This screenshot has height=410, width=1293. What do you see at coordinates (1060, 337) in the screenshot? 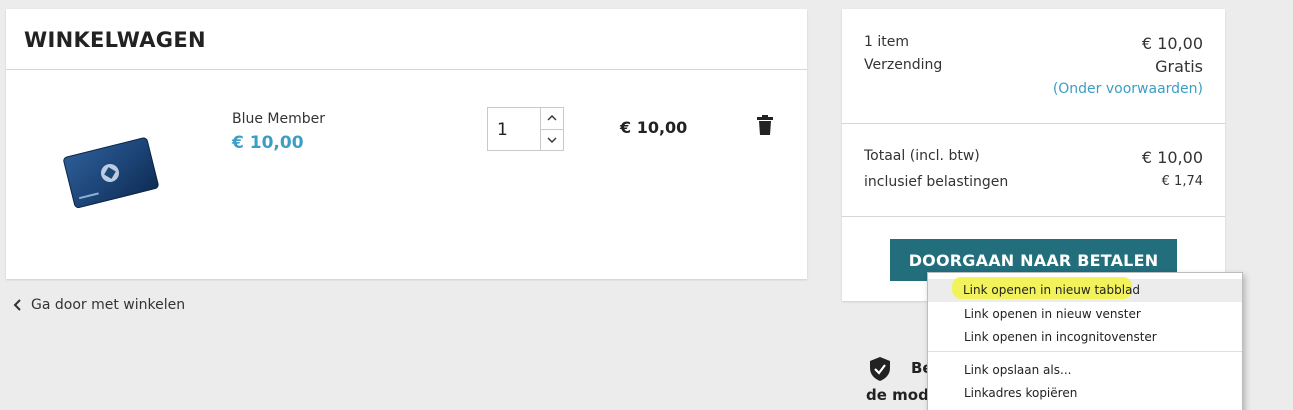
I see `context-menu-label: Link openen in incognitovenster` at bounding box center [1060, 337].